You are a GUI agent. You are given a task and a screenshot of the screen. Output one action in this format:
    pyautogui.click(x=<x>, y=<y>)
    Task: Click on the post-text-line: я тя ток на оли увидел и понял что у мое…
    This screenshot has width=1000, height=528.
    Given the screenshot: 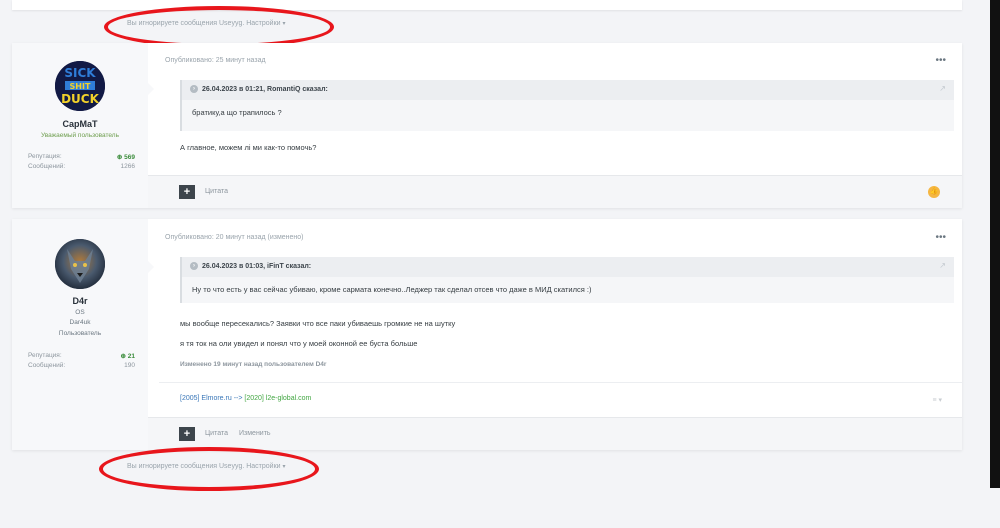 What is the action you would take?
    pyautogui.click(x=299, y=343)
    